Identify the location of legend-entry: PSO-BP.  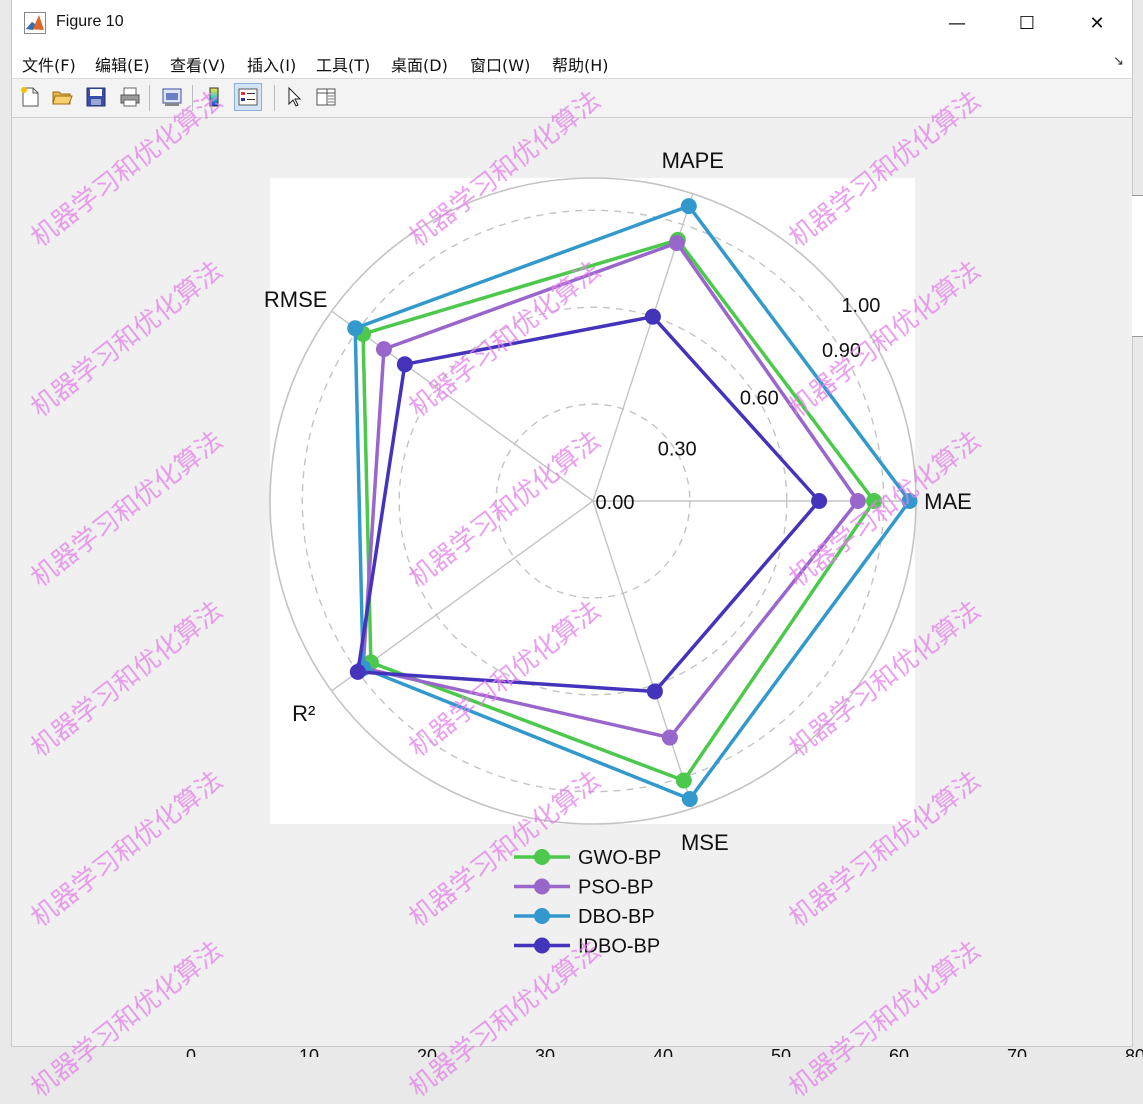
(616, 888).